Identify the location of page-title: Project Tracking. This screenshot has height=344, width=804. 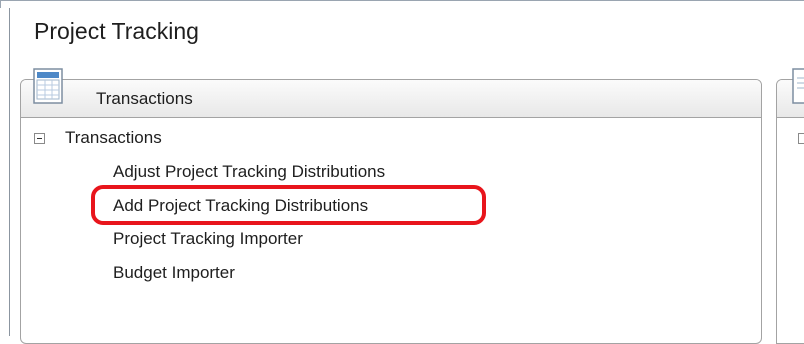
(116, 31).